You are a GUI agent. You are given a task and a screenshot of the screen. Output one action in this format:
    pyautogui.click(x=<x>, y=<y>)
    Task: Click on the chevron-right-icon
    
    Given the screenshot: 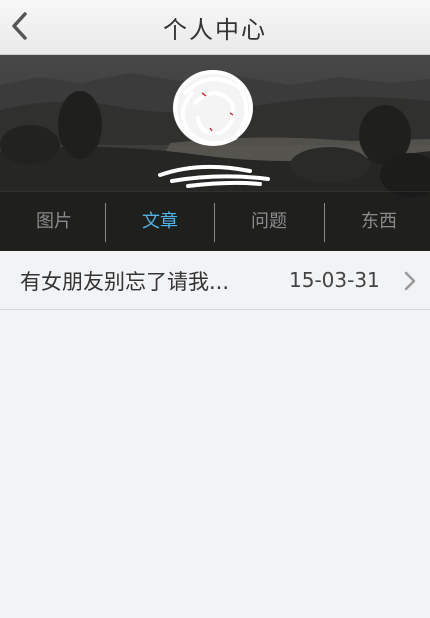 What is the action you would take?
    pyautogui.click(x=410, y=281)
    